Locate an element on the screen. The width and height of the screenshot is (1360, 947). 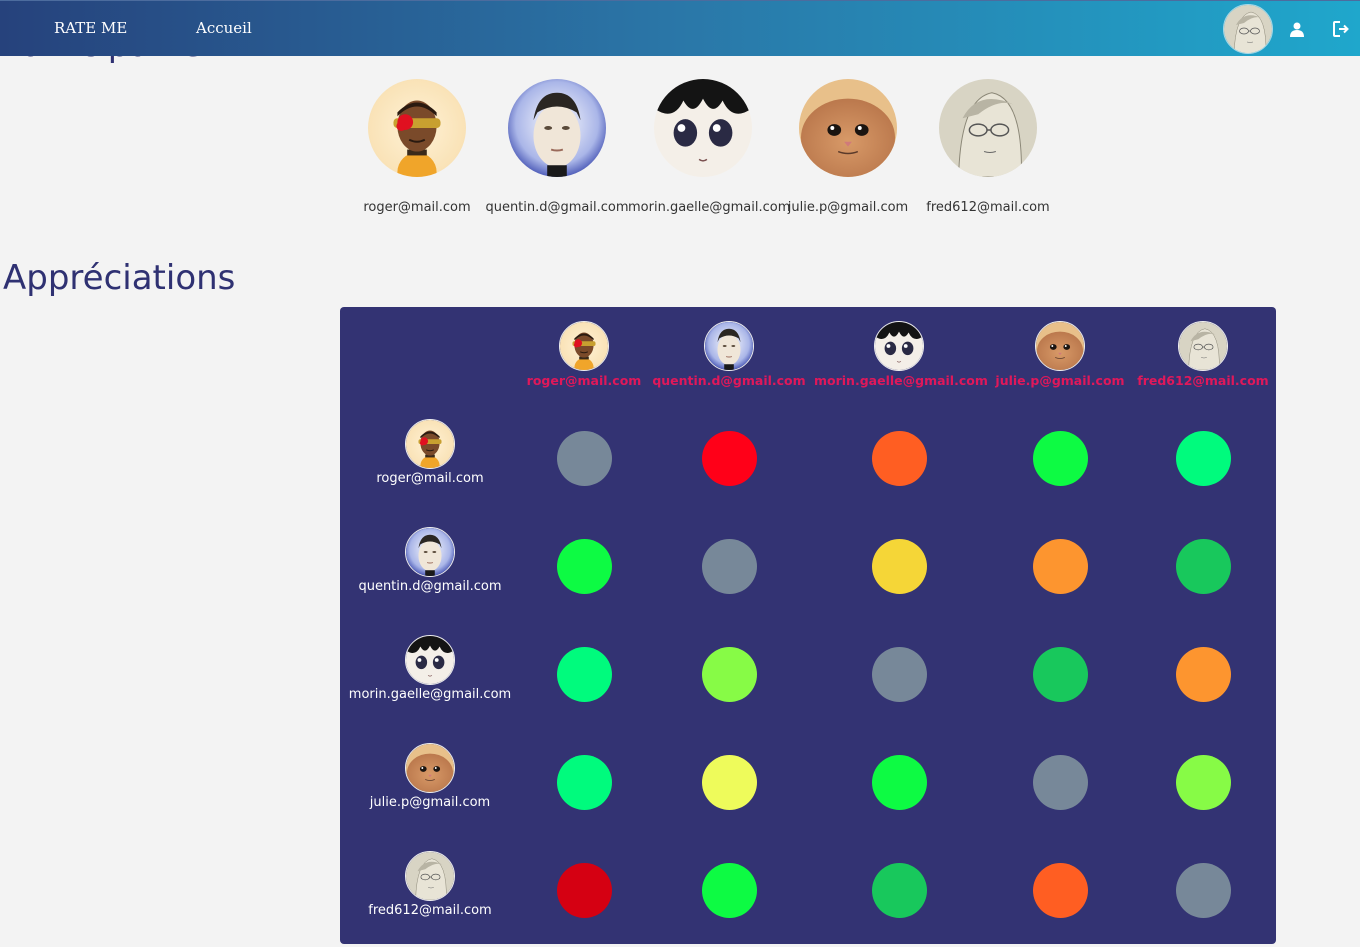
column-email: quentin.d@gmail.com is located at coordinates (729, 380).